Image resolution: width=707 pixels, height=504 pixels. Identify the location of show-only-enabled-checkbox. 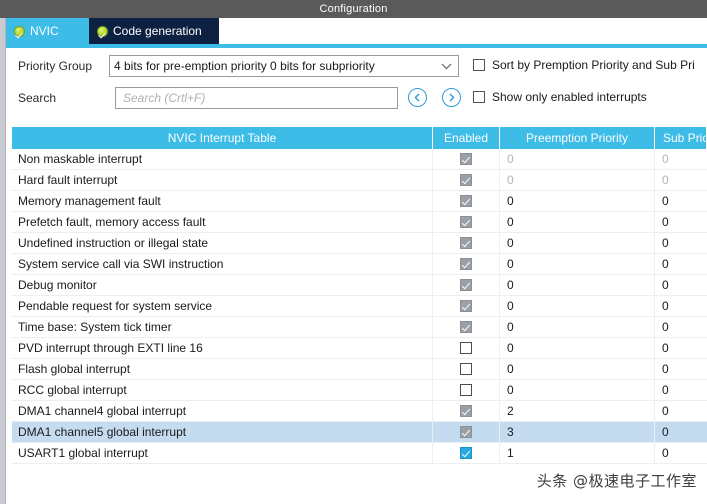
(479, 97).